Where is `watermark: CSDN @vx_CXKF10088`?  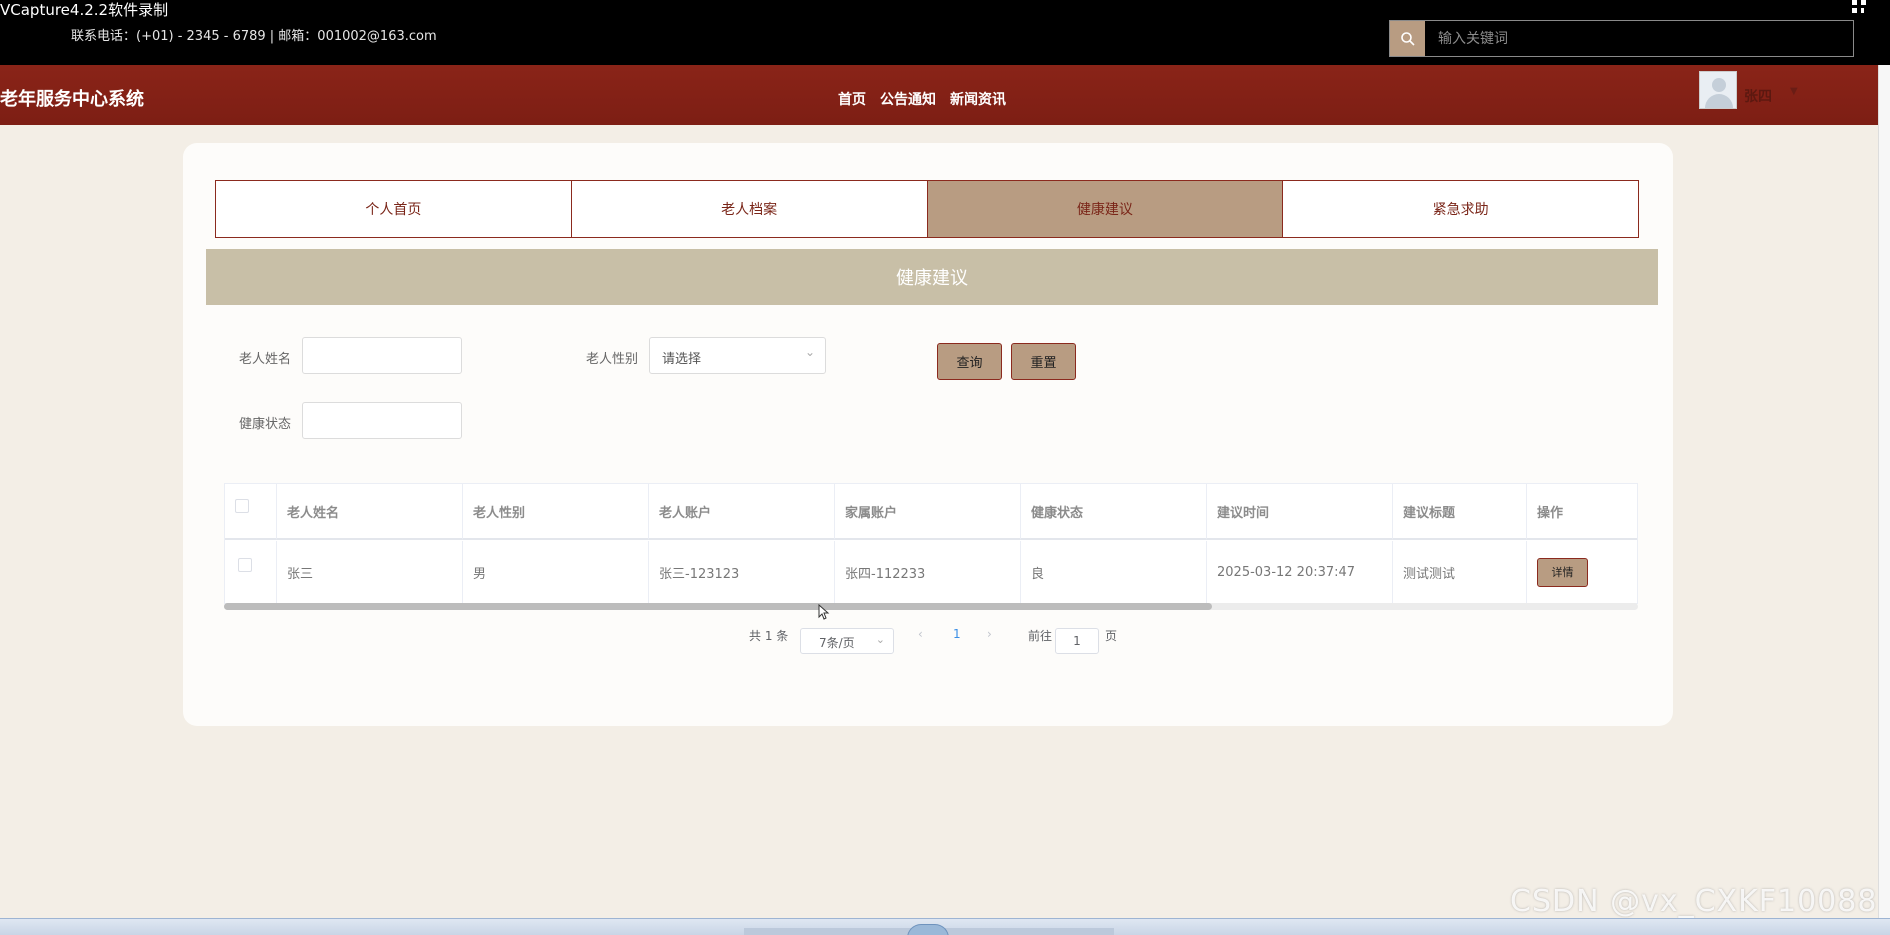 watermark: CSDN @vx_CXKF10088 is located at coordinates (1694, 901).